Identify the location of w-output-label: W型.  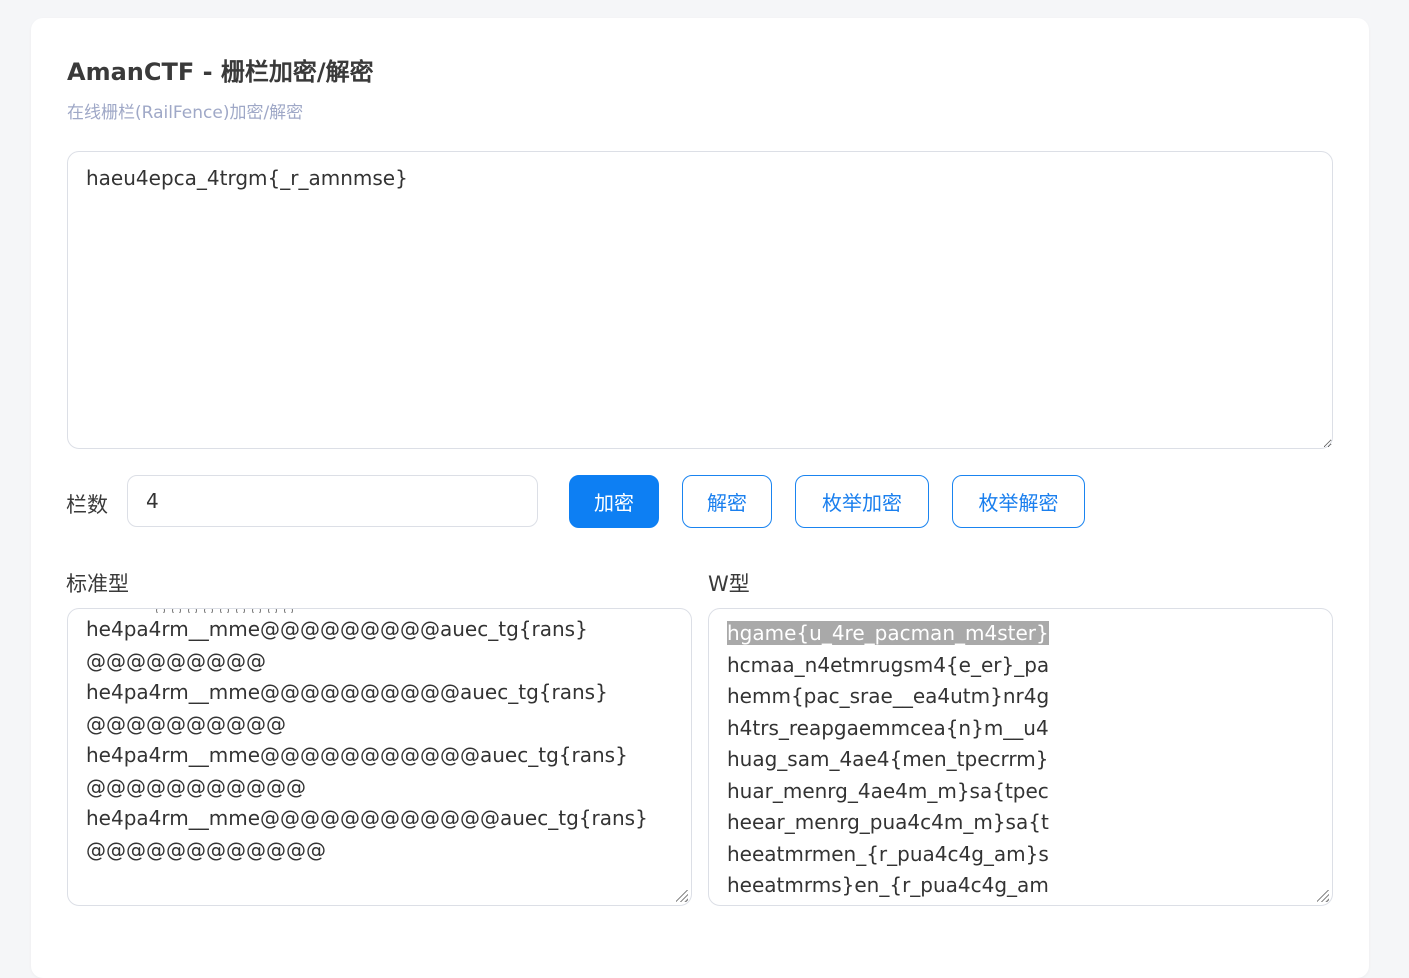
(729, 584).